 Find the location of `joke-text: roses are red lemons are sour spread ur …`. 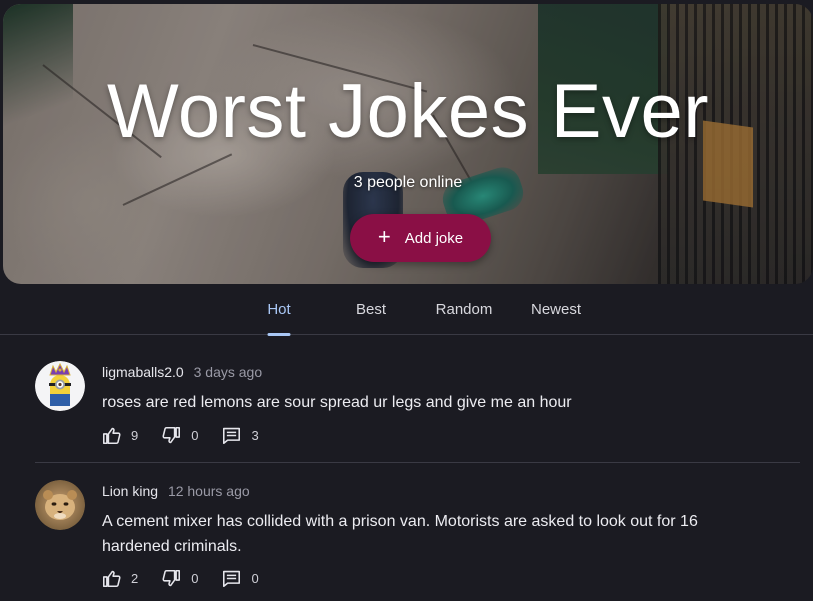

joke-text: roses are red lemons are sour spread ur … is located at coordinates (337, 402).